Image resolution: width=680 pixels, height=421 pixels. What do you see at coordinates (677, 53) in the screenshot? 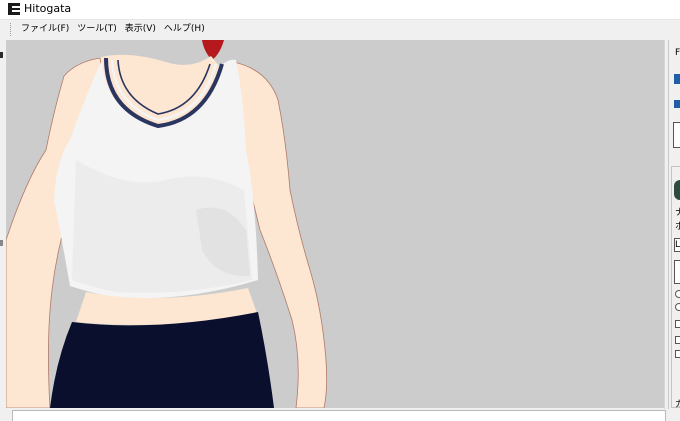
I see `side-panel-label: F` at bounding box center [677, 53].